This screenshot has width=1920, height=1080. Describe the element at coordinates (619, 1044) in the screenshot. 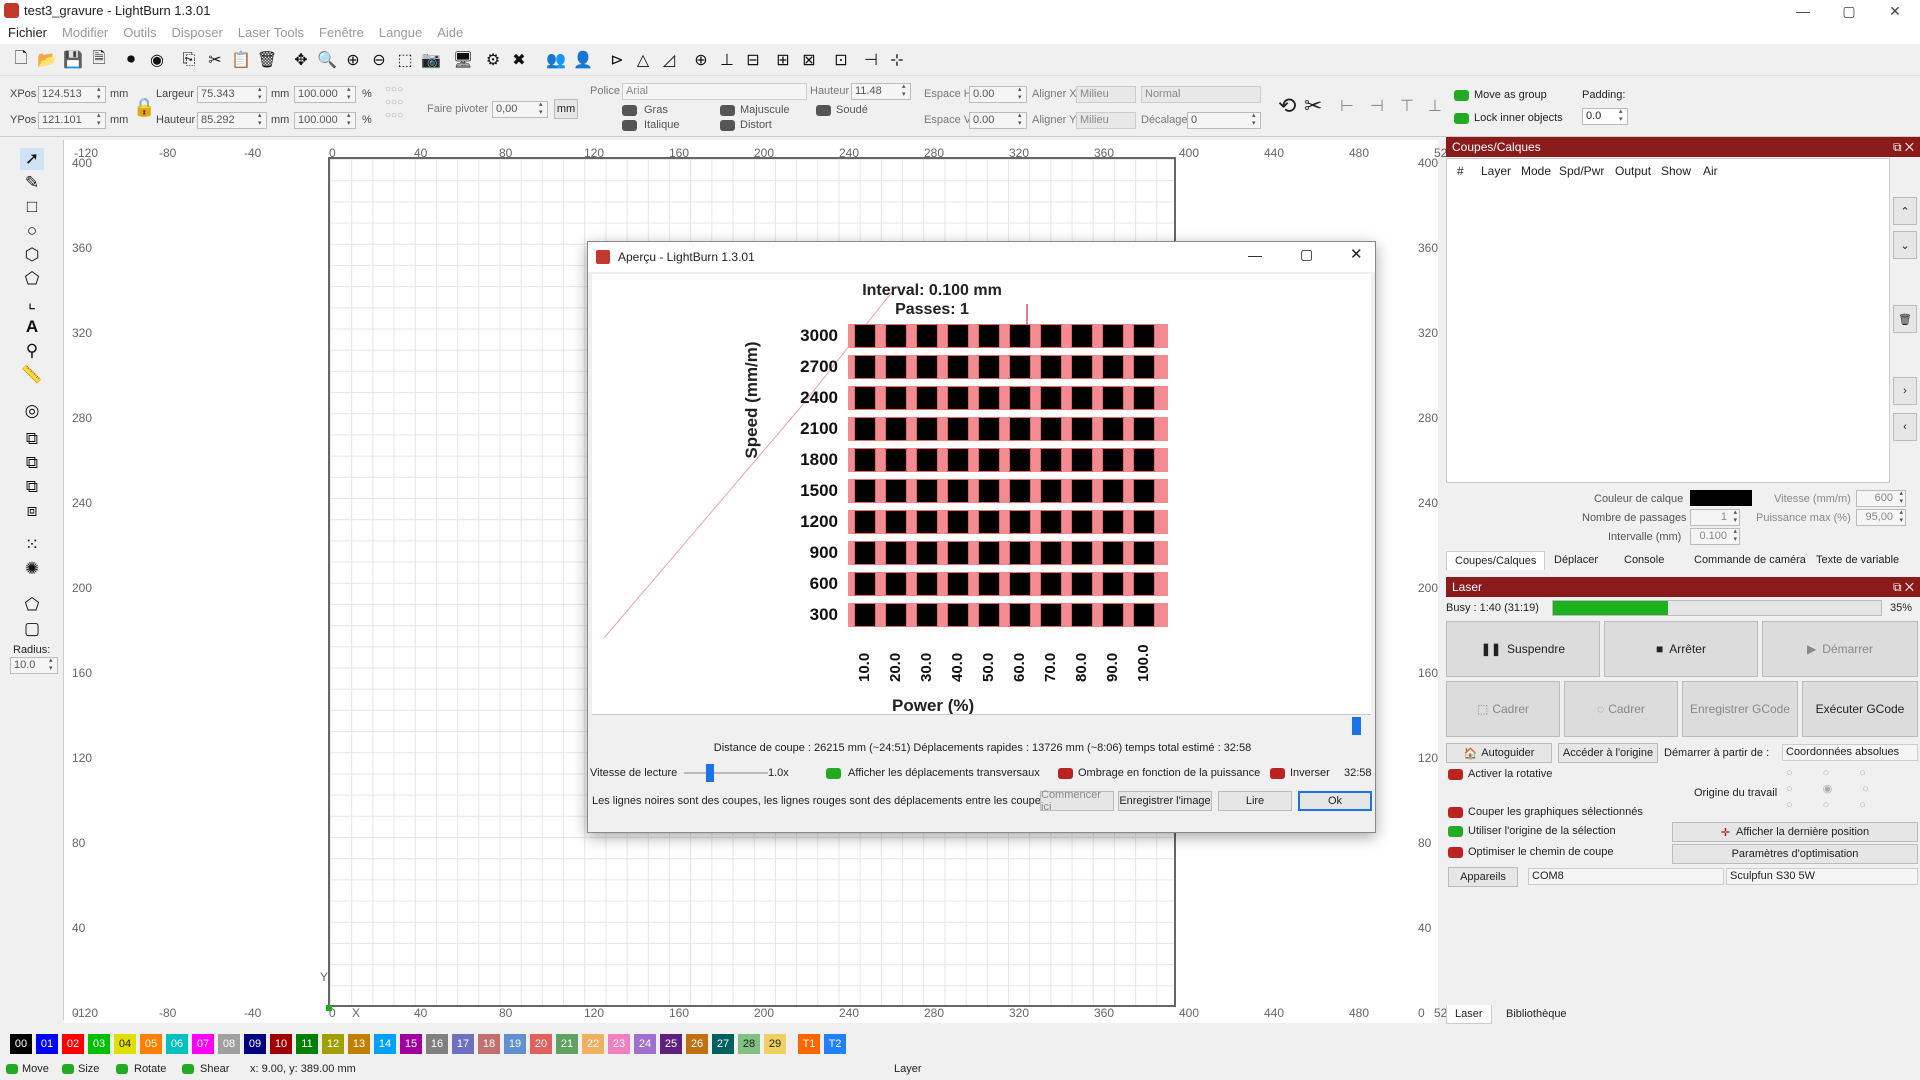

I see `palette-swatch-23: 23` at that location.